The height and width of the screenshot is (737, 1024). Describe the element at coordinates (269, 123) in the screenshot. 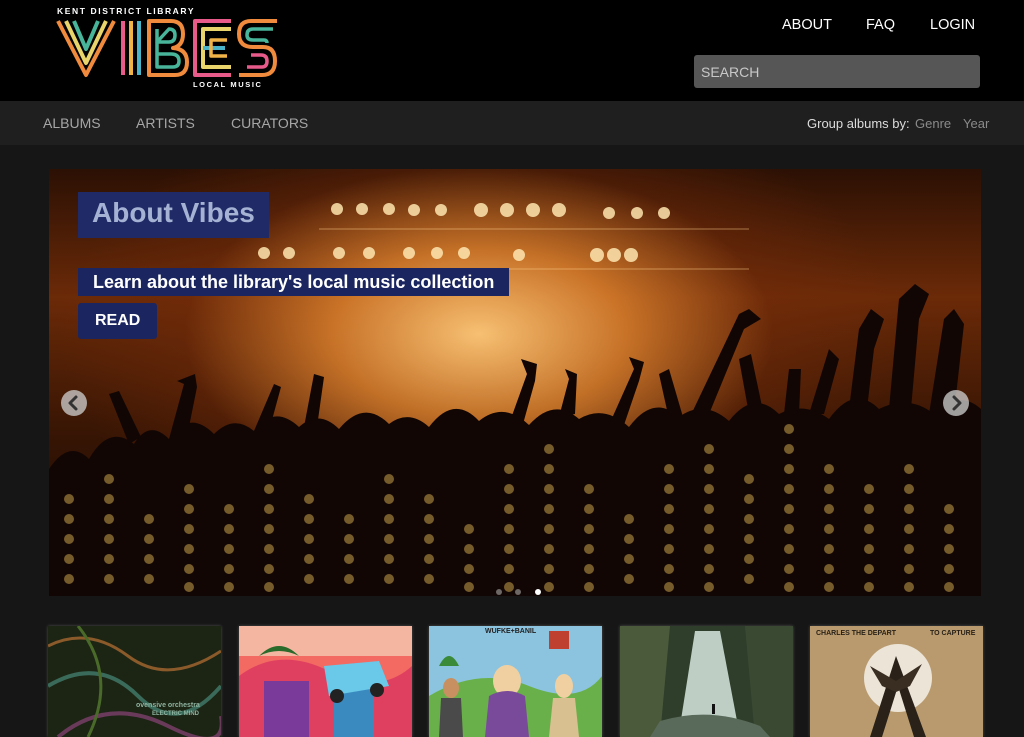

I see `nav-curators-link: CURATORS` at that location.